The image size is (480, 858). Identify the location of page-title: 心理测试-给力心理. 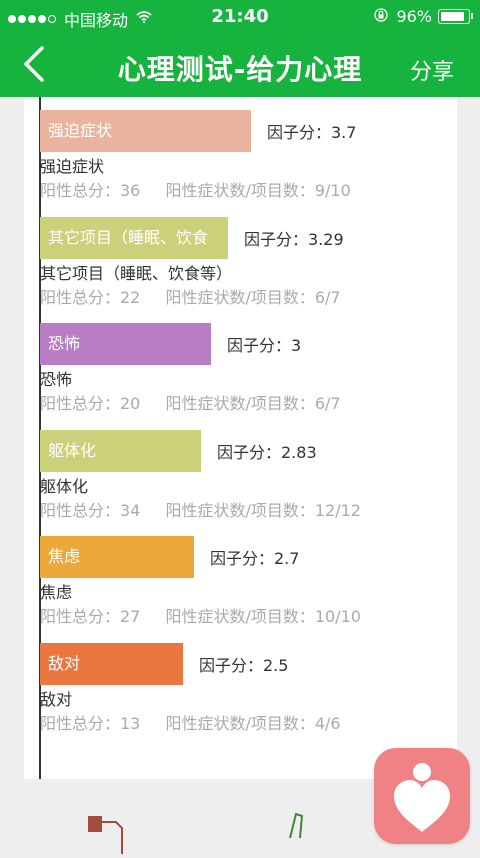
(240, 69).